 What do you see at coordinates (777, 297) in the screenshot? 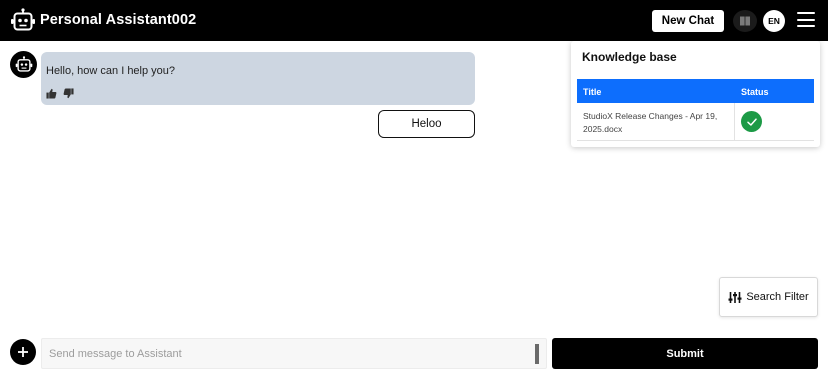
I see `search-filter-label: Search Filter` at bounding box center [777, 297].